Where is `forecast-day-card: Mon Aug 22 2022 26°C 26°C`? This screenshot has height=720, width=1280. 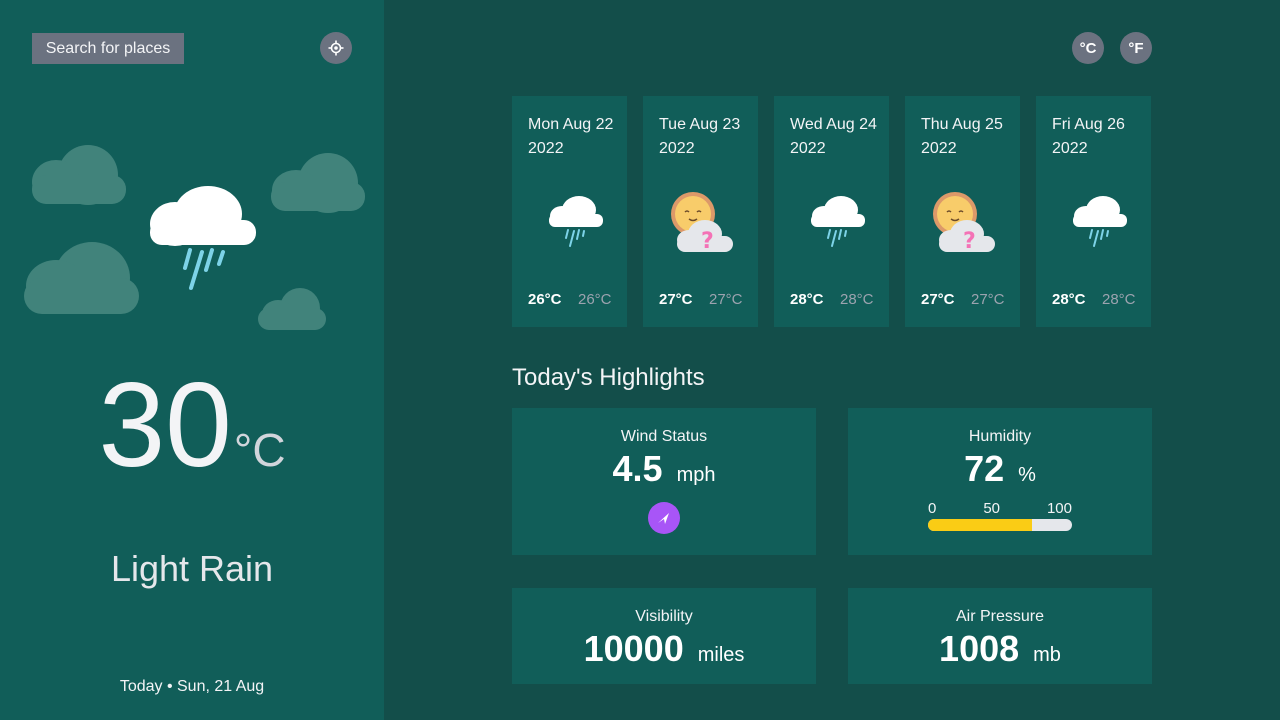 forecast-day-card: Mon Aug 22 2022 26°C 26°C is located at coordinates (569, 211).